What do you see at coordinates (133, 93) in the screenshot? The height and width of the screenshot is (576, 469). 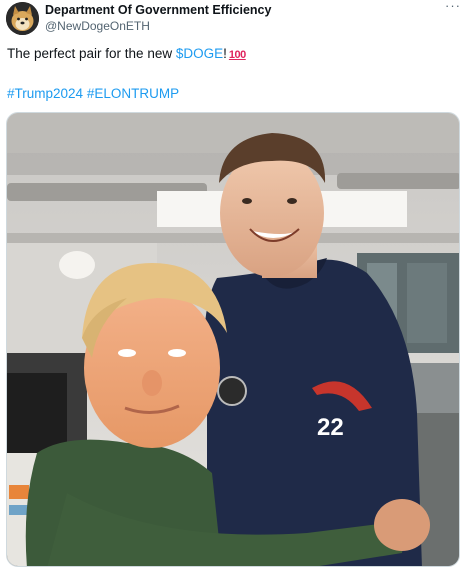 I see `hashtag-link: #ELONTRUMP` at bounding box center [133, 93].